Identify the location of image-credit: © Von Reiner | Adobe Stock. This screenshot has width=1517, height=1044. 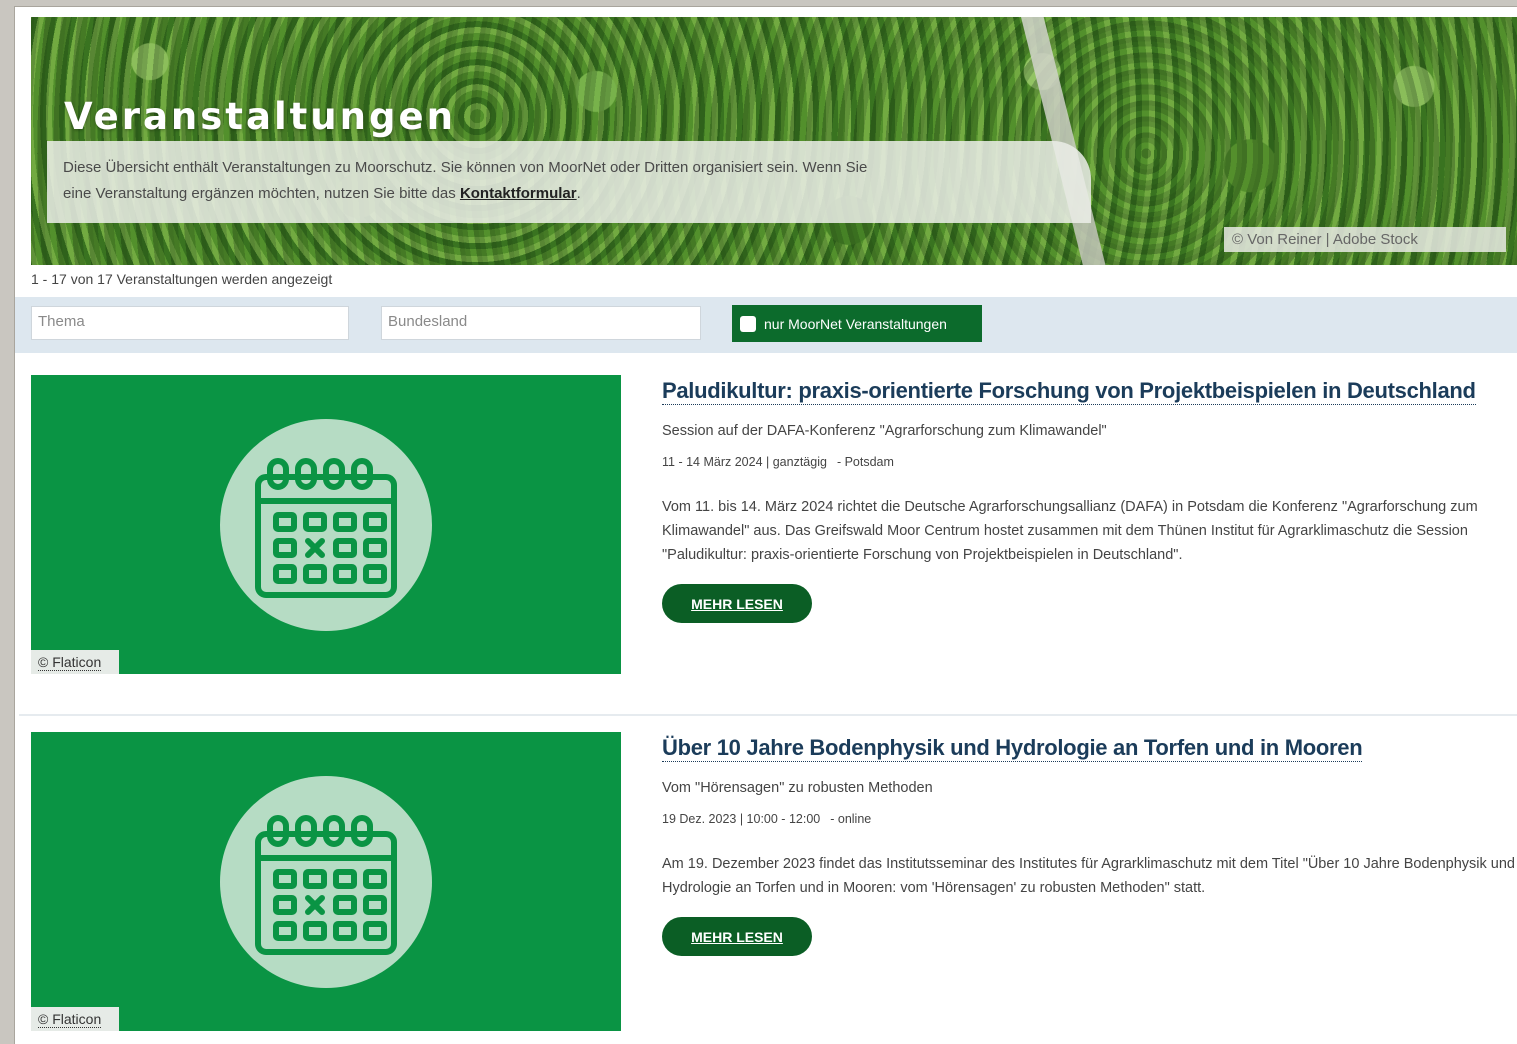
(1365, 239).